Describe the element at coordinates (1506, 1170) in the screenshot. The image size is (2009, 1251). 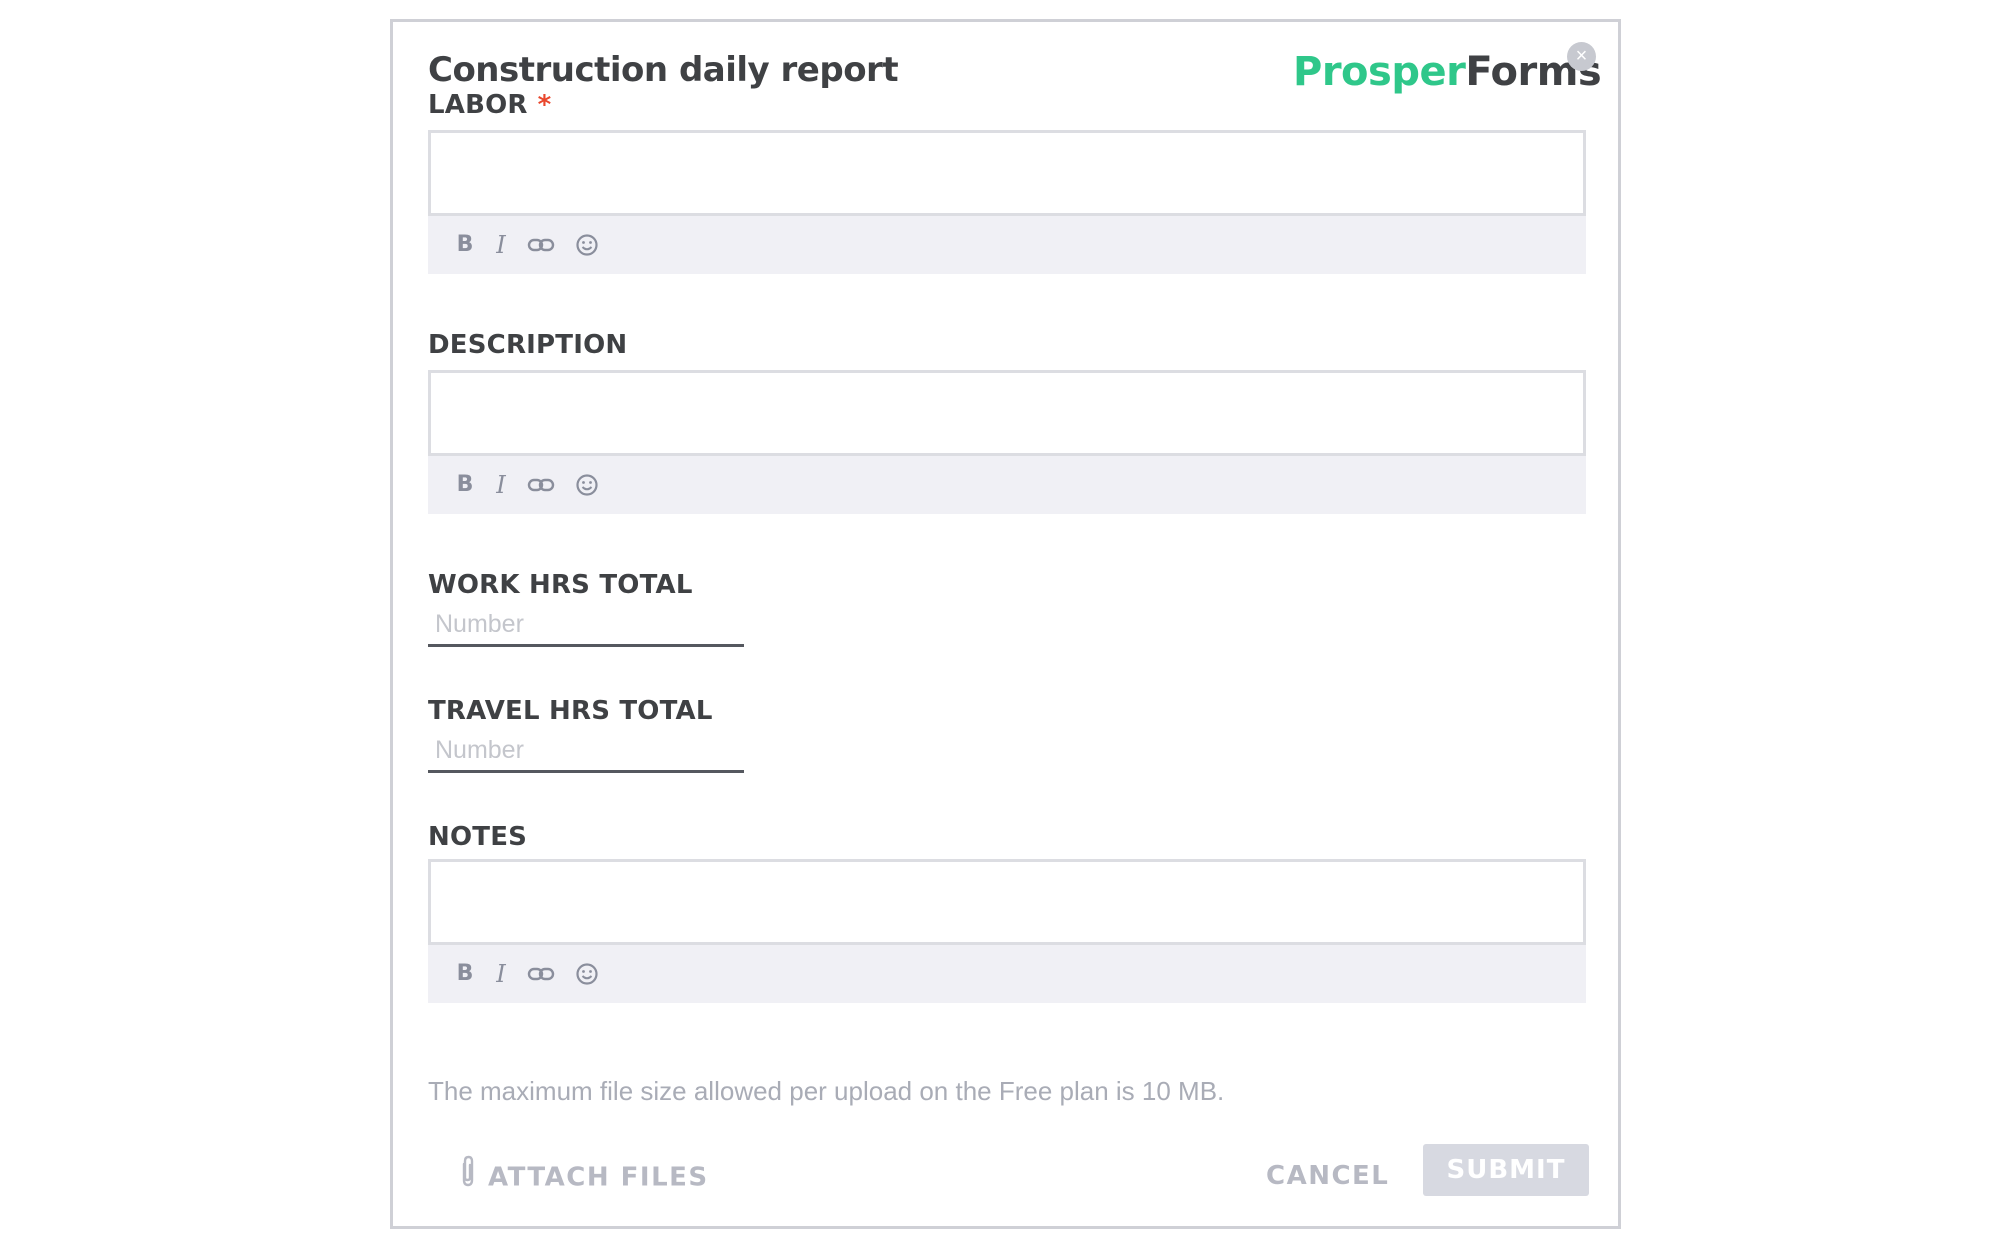
I see `submit-button: SUBMIT` at that location.